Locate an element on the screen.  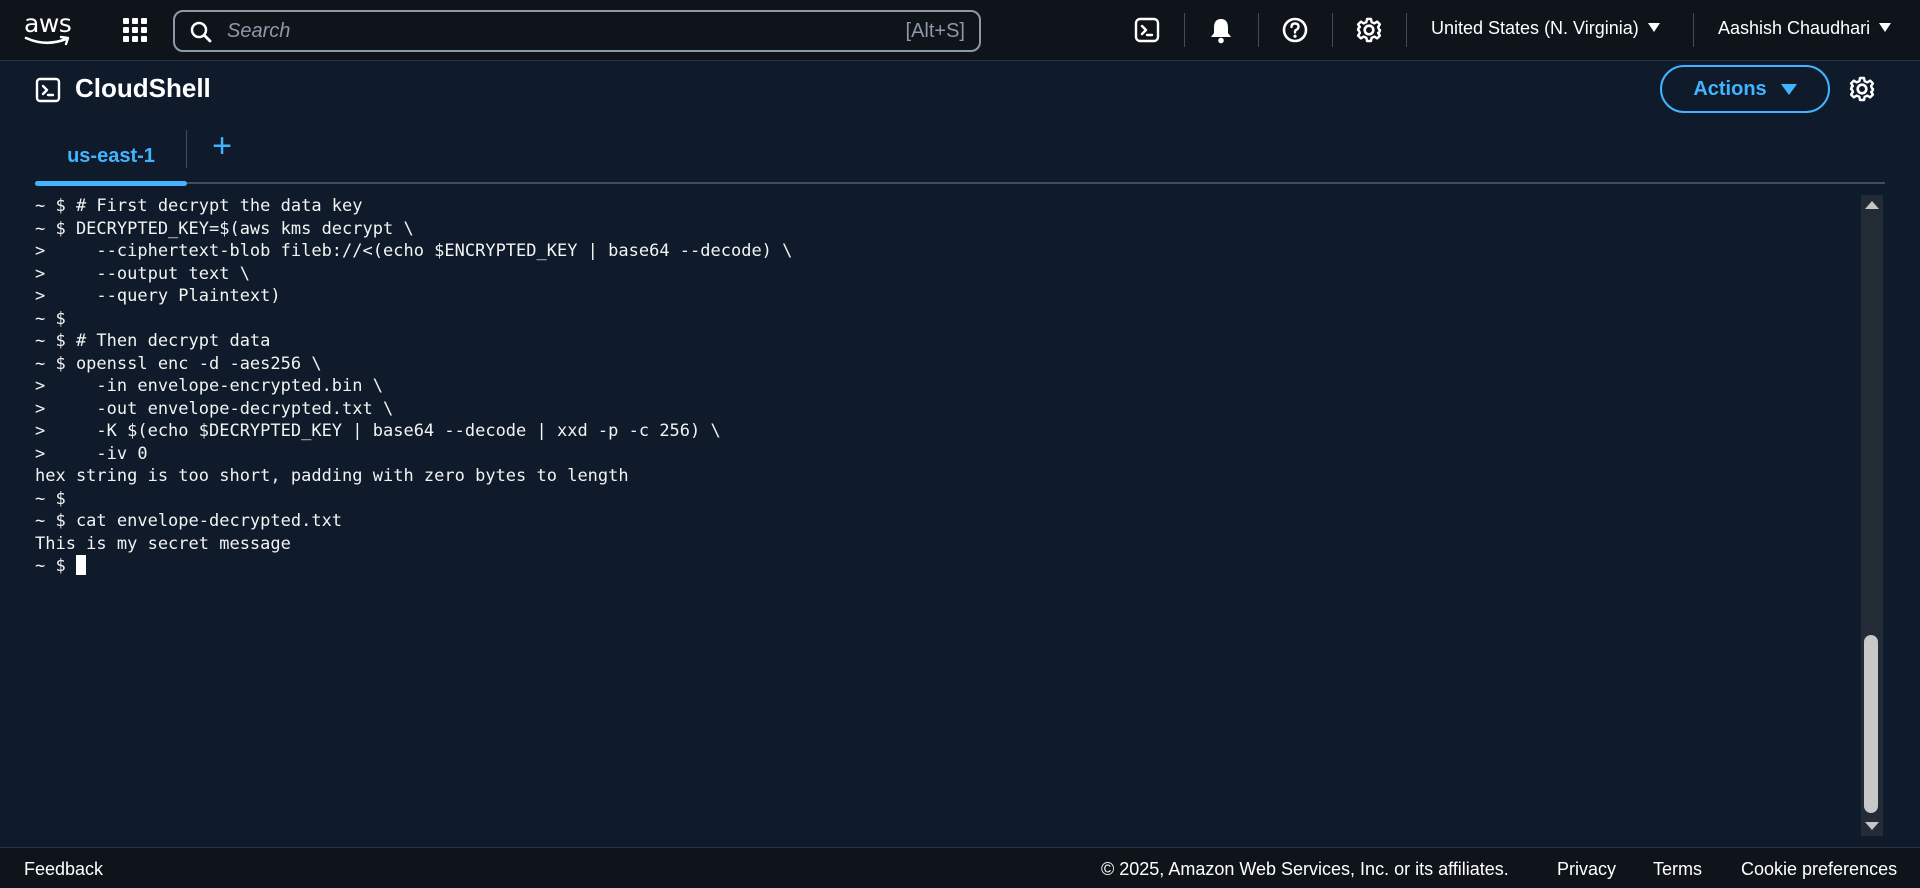
terminal-cursor is located at coordinates (80, 565).